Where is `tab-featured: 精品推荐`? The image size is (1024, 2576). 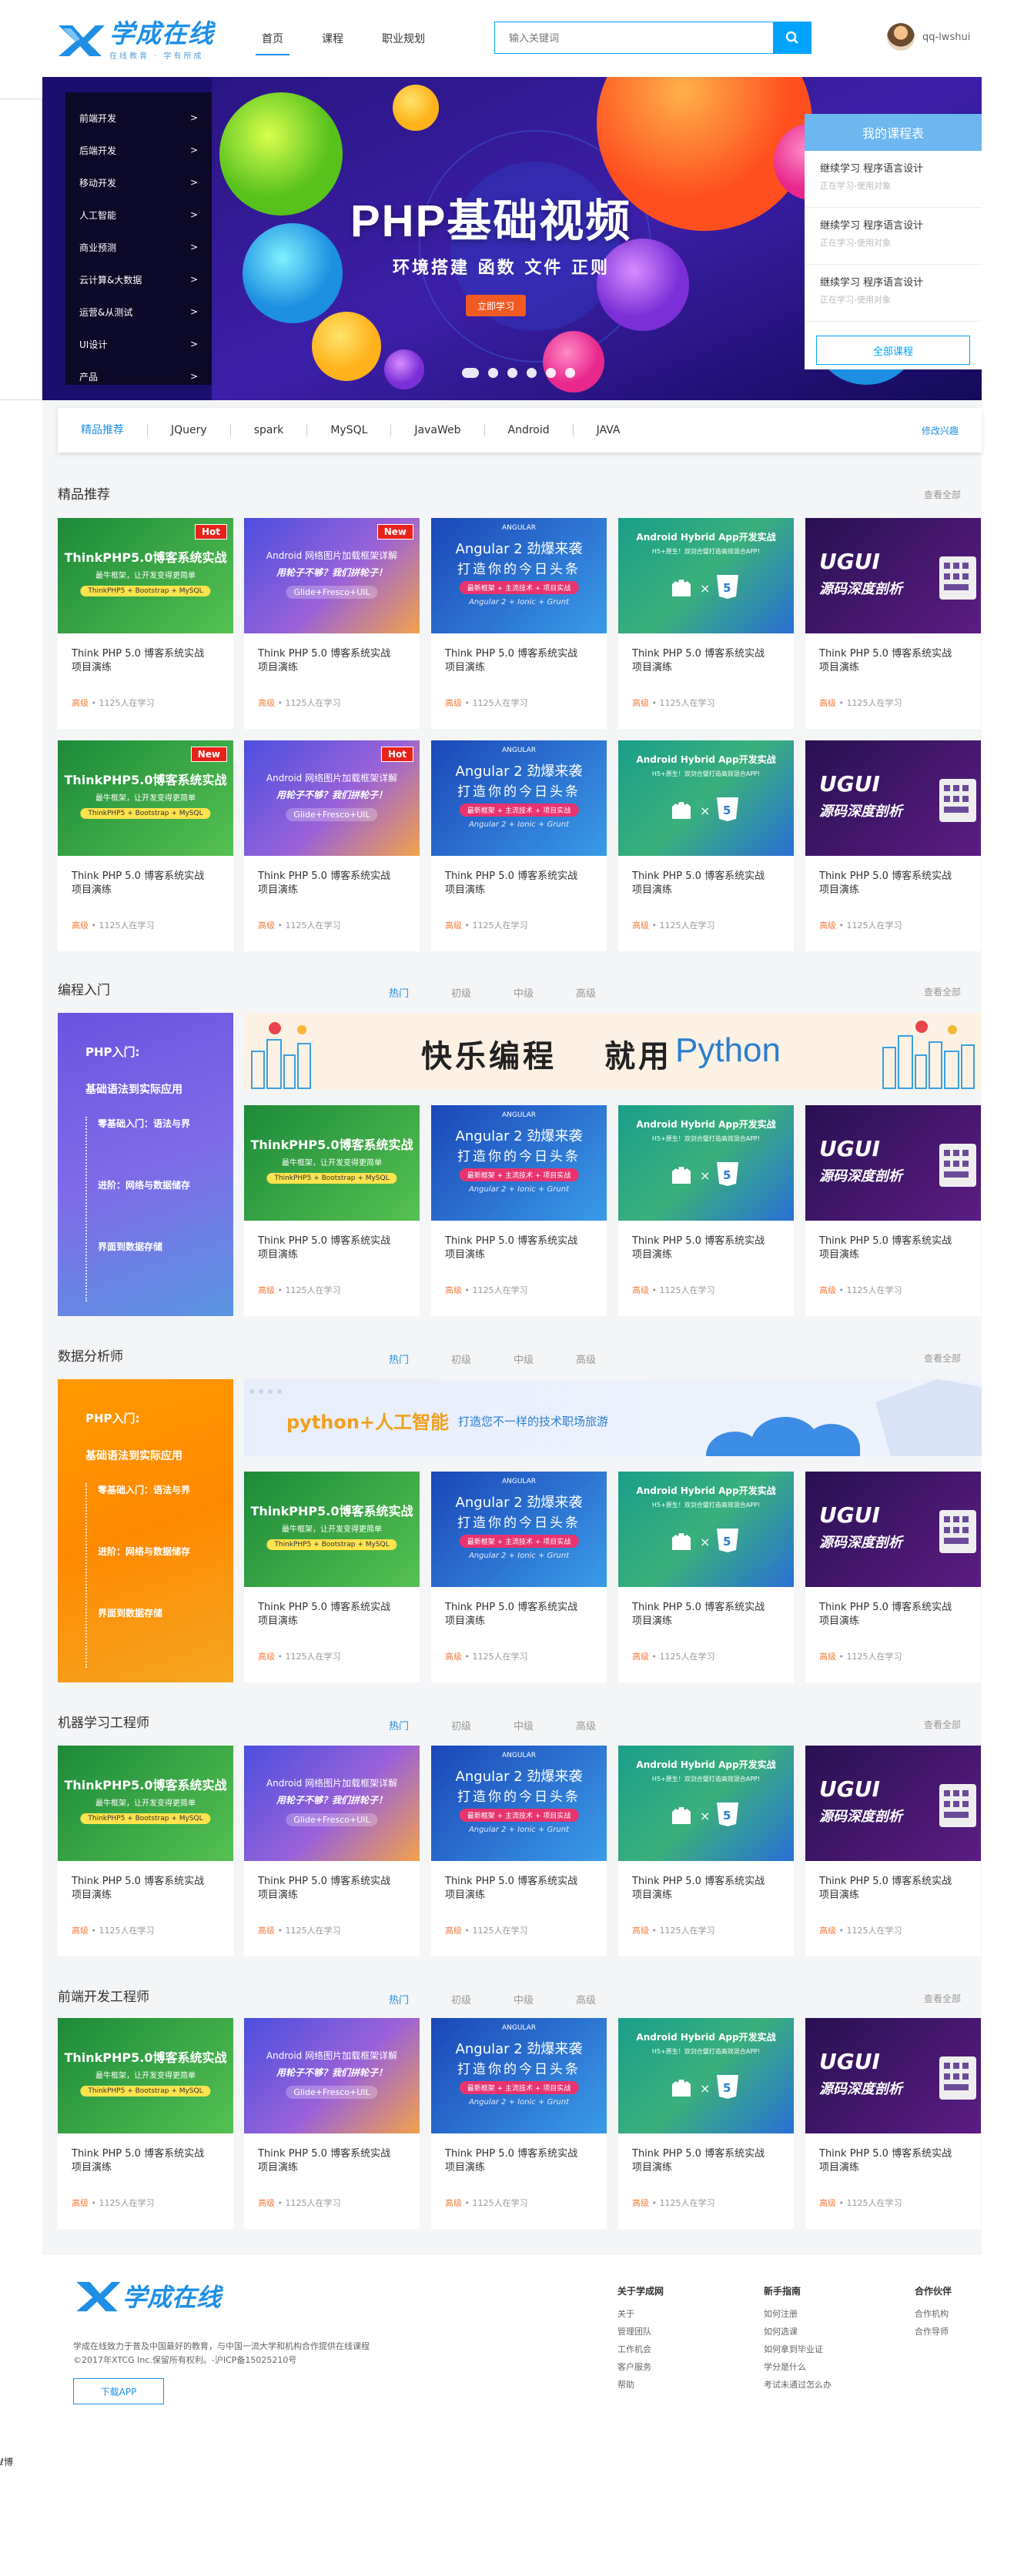
tab-featured: 精品推荐 is located at coordinates (114, 430).